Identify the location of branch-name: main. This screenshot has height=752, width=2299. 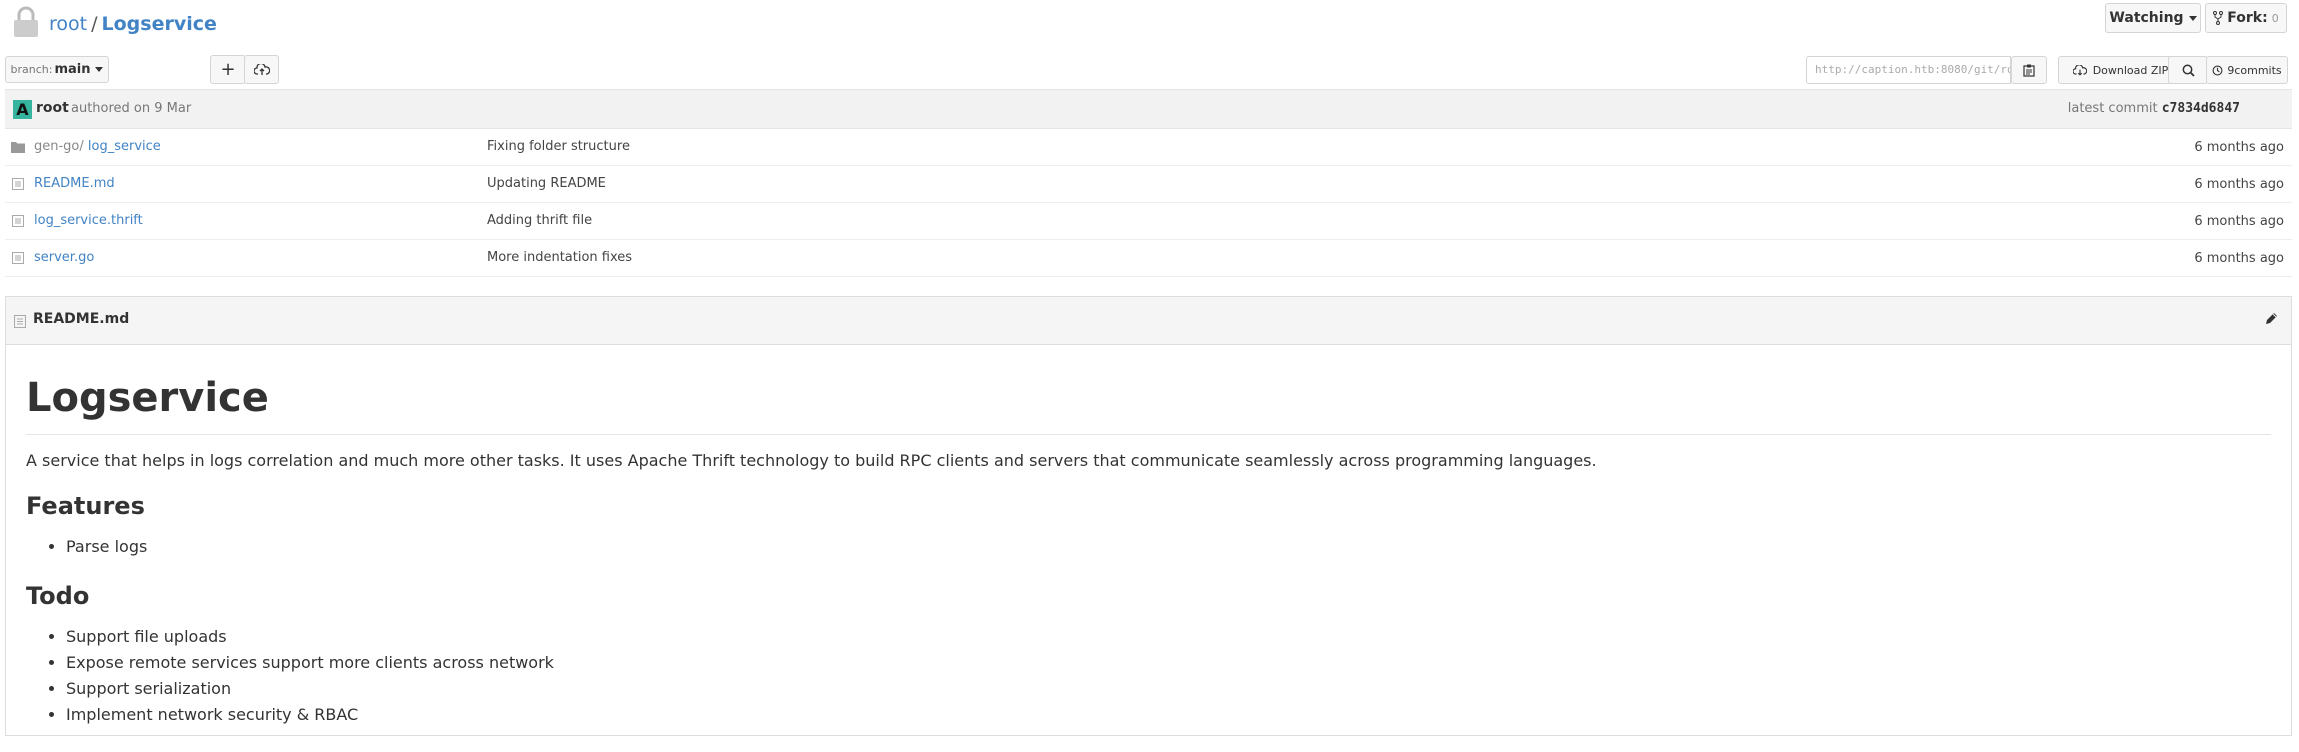
(72, 69).